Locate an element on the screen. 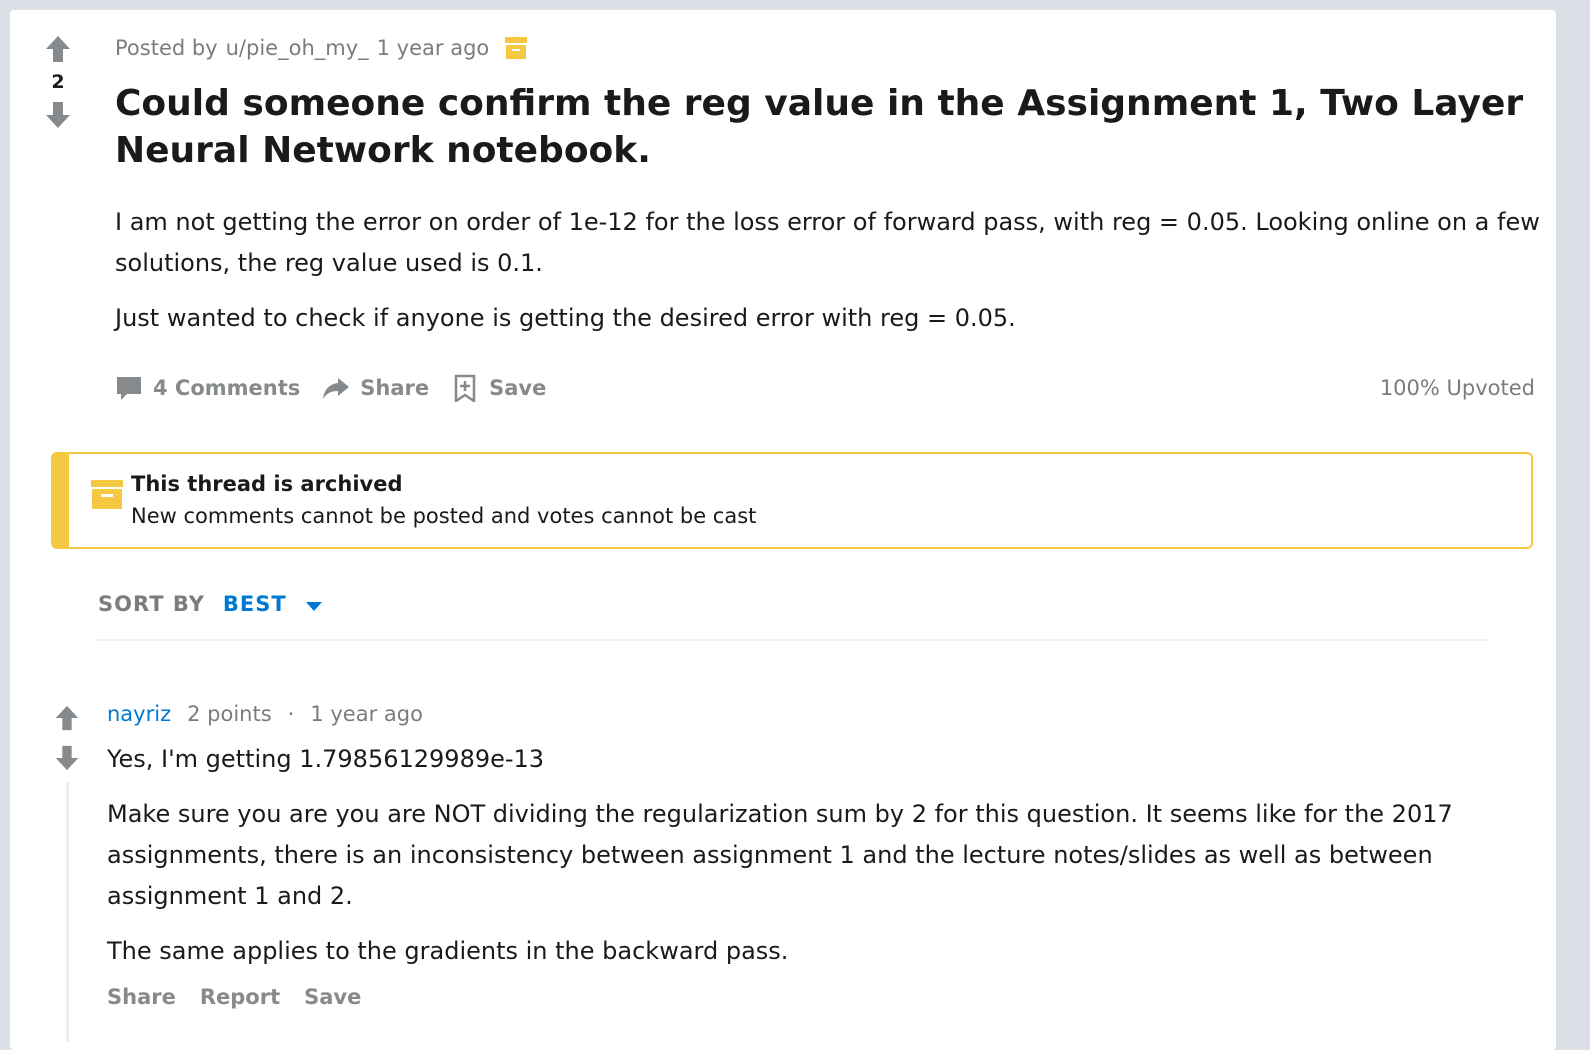 The height and width of the screenshot is (1050, 1590). post-vote-column: 2 is located at coordinates (58, 82).